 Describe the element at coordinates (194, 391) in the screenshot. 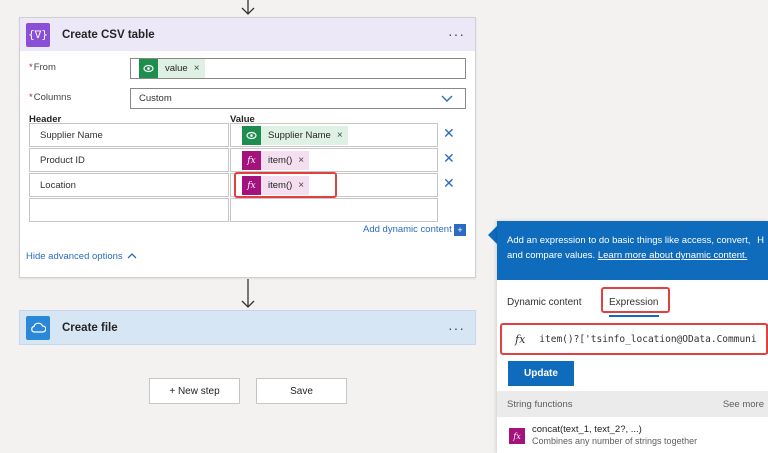

I see `new-step-button: + New step` at that location.